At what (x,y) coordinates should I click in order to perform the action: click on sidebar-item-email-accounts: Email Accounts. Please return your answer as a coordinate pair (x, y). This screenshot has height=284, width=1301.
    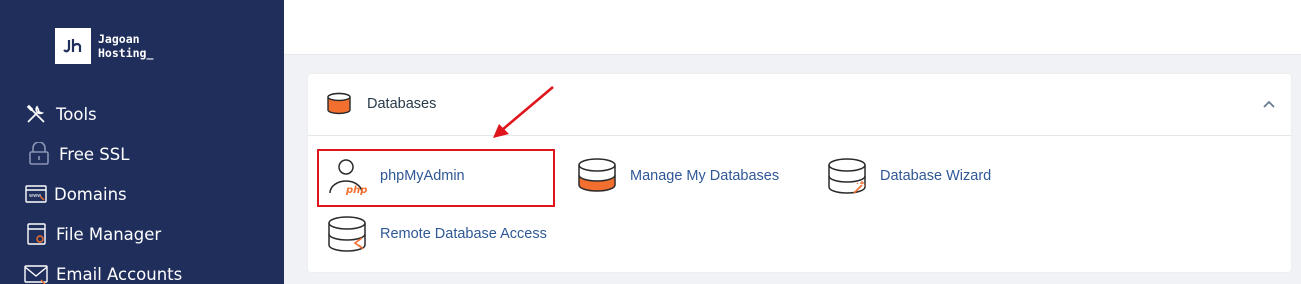
    Looking at the image, I should click on (103, 272).